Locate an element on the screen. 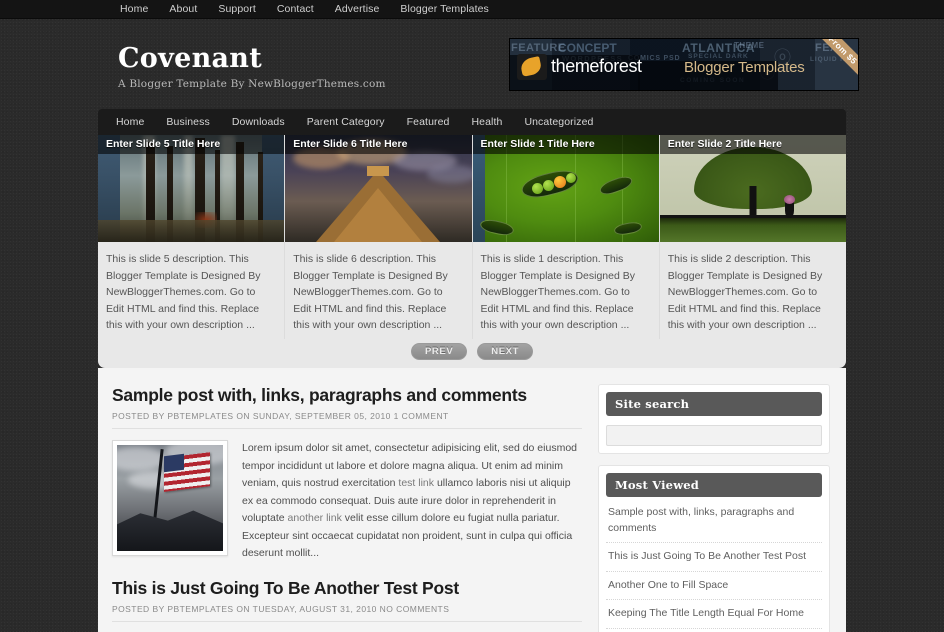 Image resolution: width=944 pixels, height=632 pixels. banner-ghost-concept: CONCEPT is located at coordinates (587, 47).